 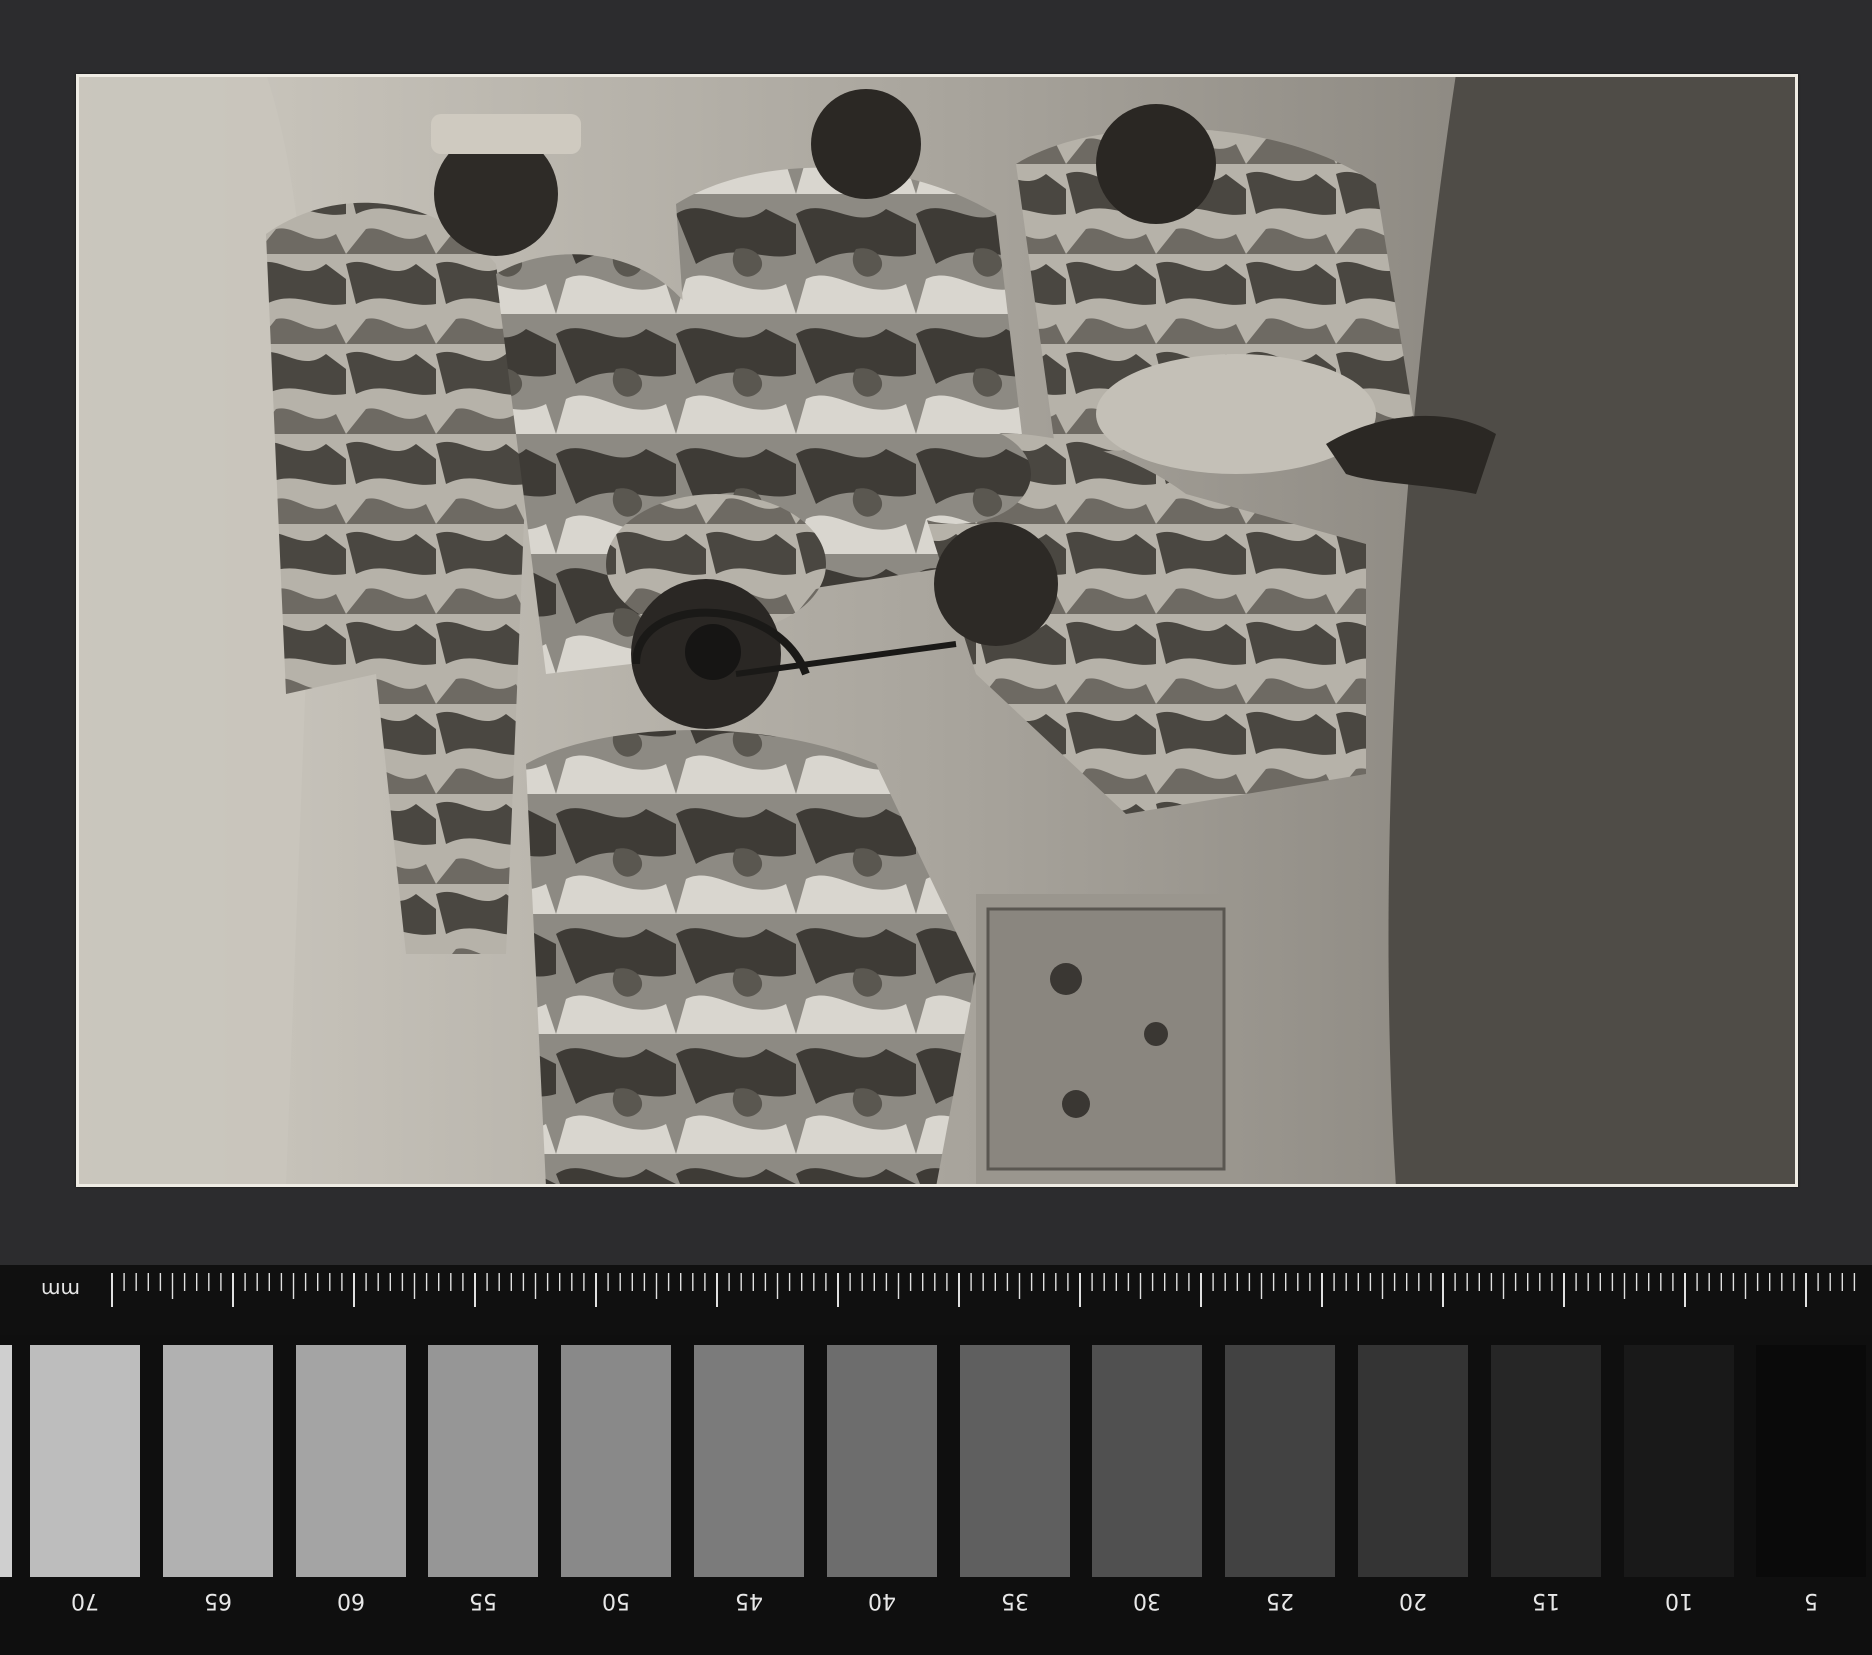 What do you see at coordinates (1280, 1600) in the screenshot?
I see `gray-patch-number: 25` at bounding box center [1280, 1600].